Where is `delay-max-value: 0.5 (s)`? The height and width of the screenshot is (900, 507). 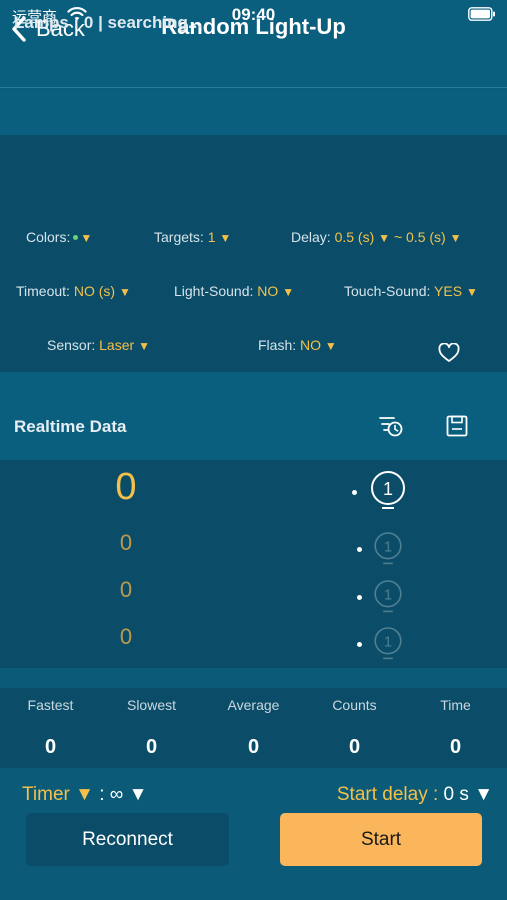
delay-max-value: 0.5 (s) is located at coordinates (426, 237).